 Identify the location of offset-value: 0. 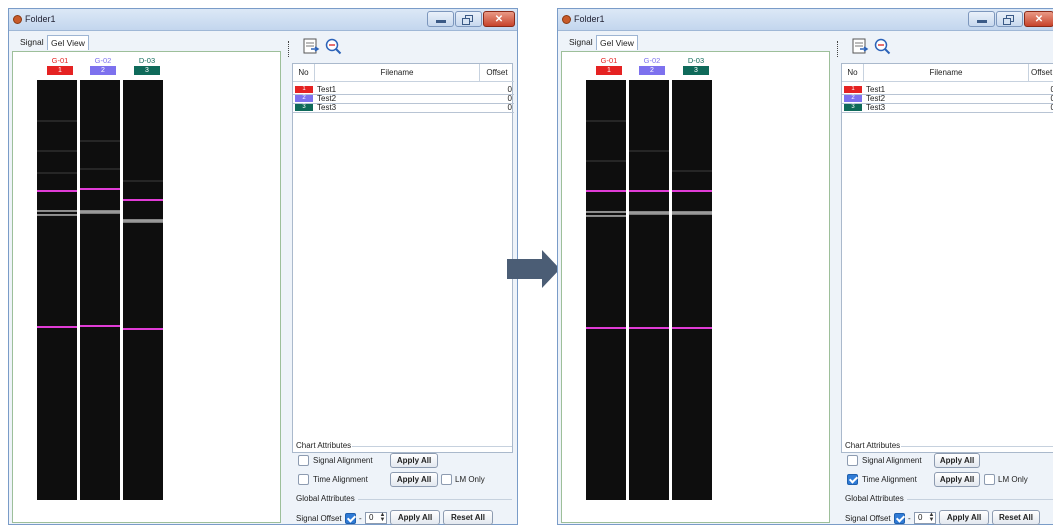
(920, 517).